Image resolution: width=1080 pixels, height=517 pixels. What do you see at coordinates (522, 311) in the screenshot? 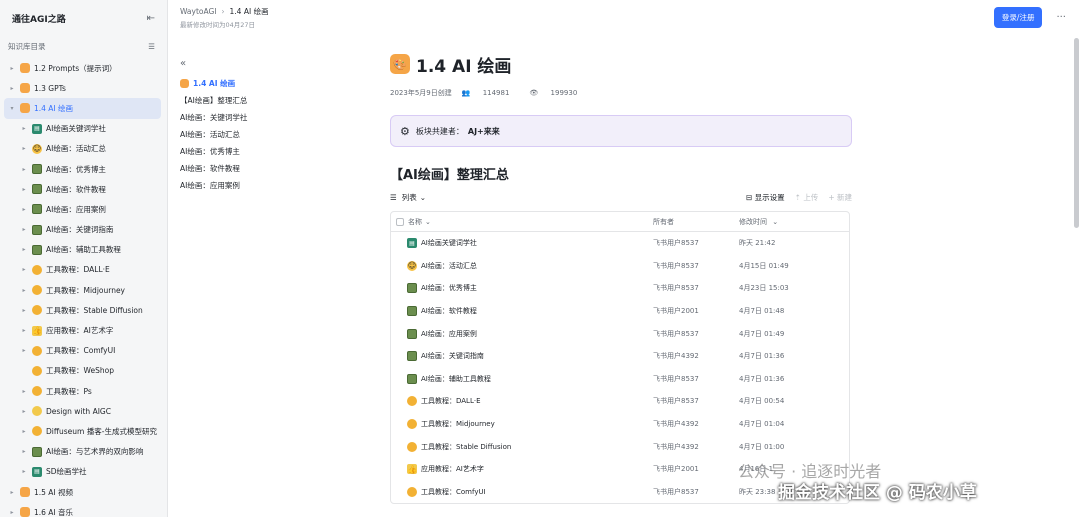
I see `row-name-cell: AI绘画：软件教程` at bounding box center [522, 311].